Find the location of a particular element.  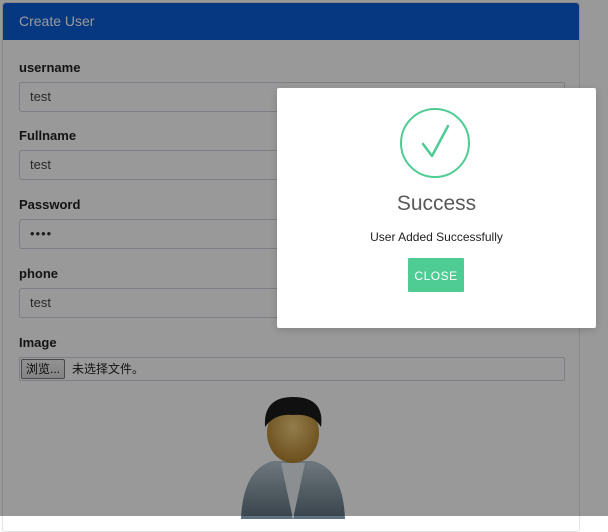

check-circle-icon is located at coordinates (435, 143).